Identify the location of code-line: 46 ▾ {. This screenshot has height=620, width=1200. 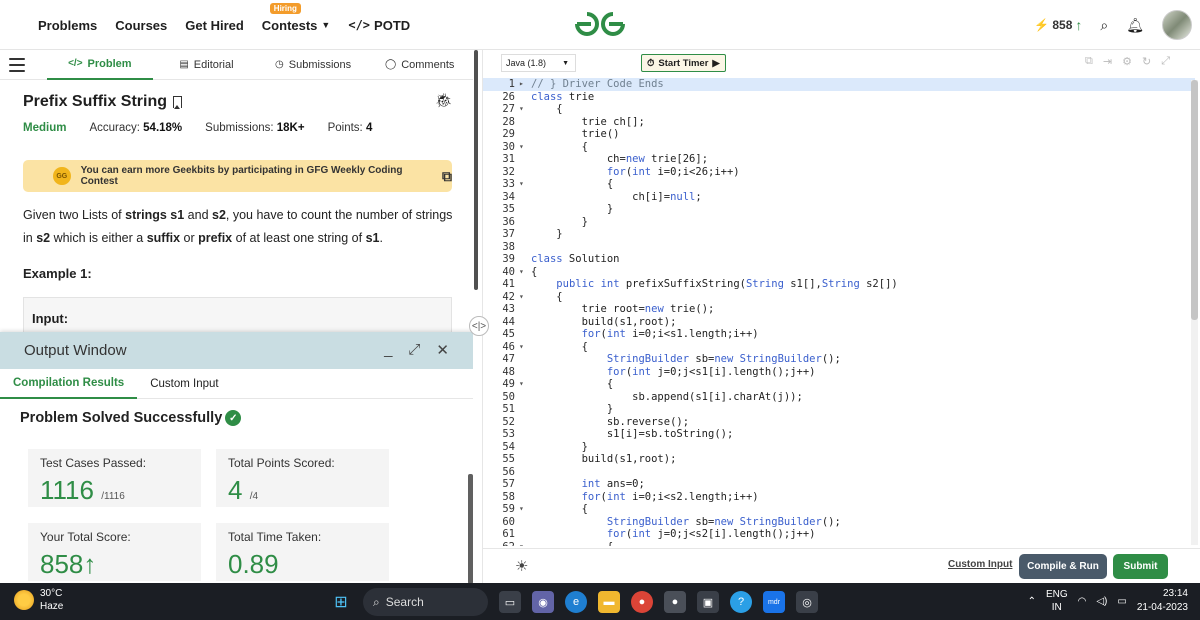
(839, 347).